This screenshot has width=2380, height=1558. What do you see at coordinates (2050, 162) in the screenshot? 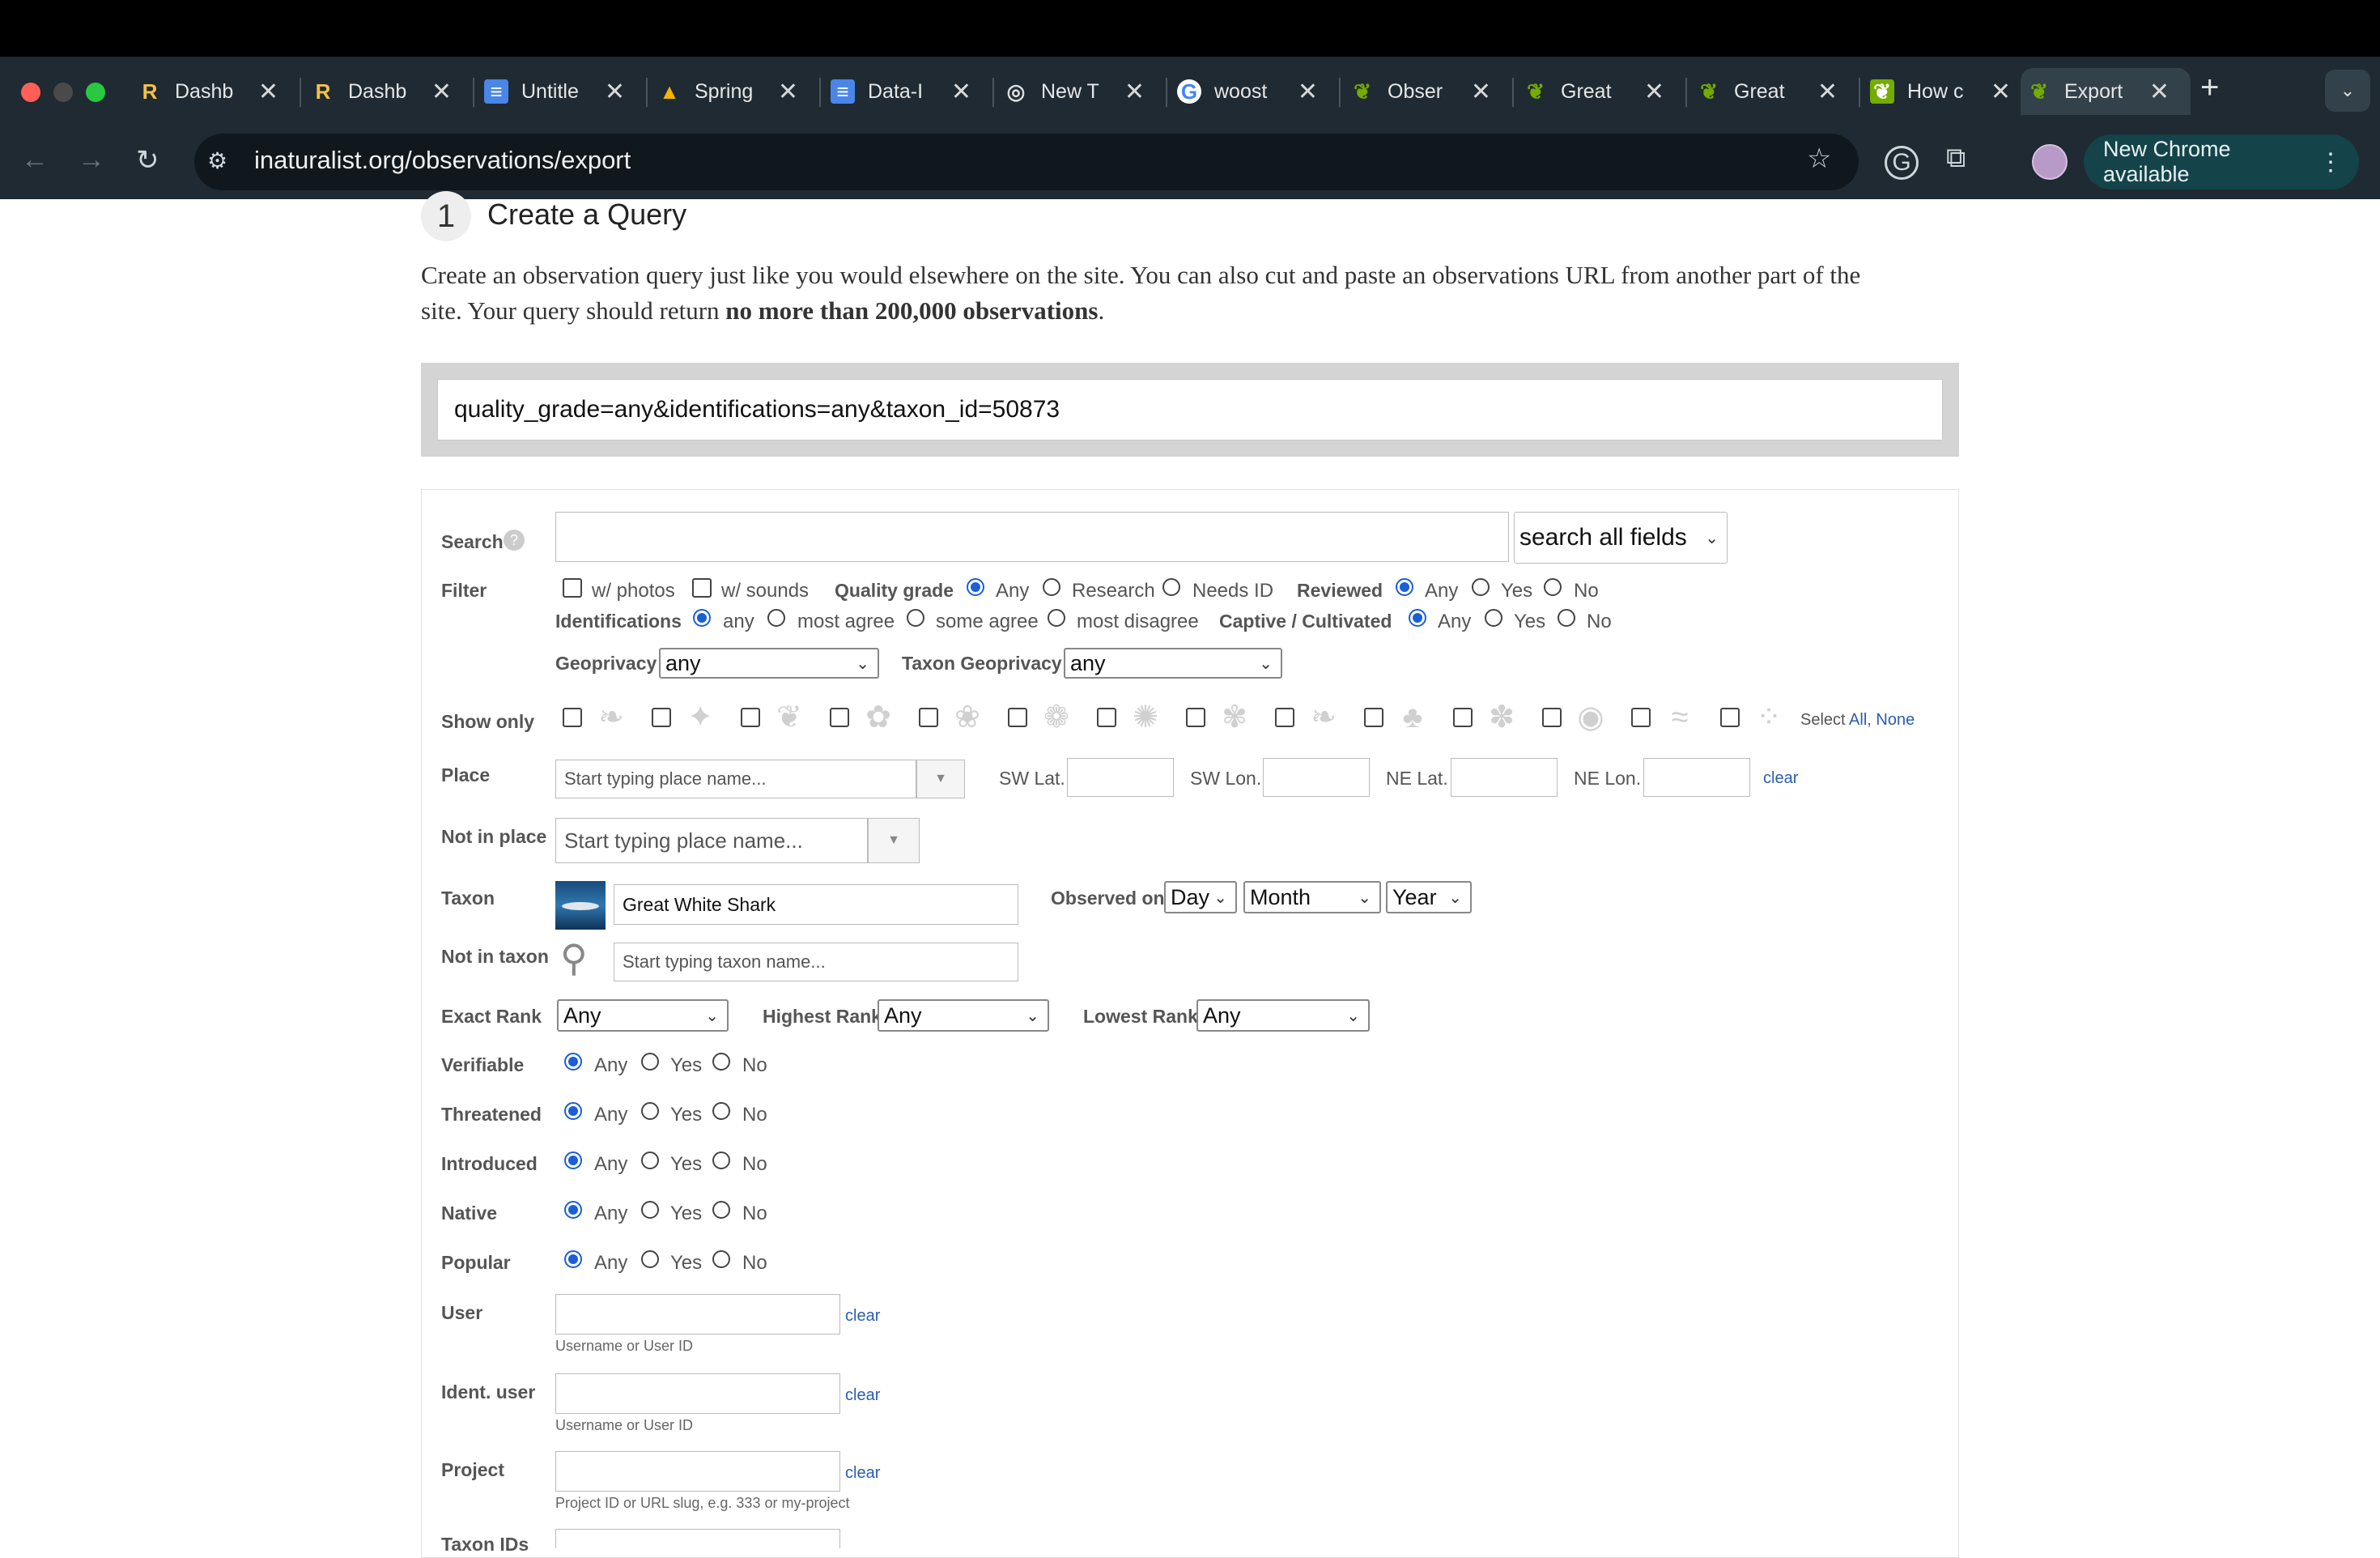
I see `profile-avatar` at bounding box center [2050, 162].